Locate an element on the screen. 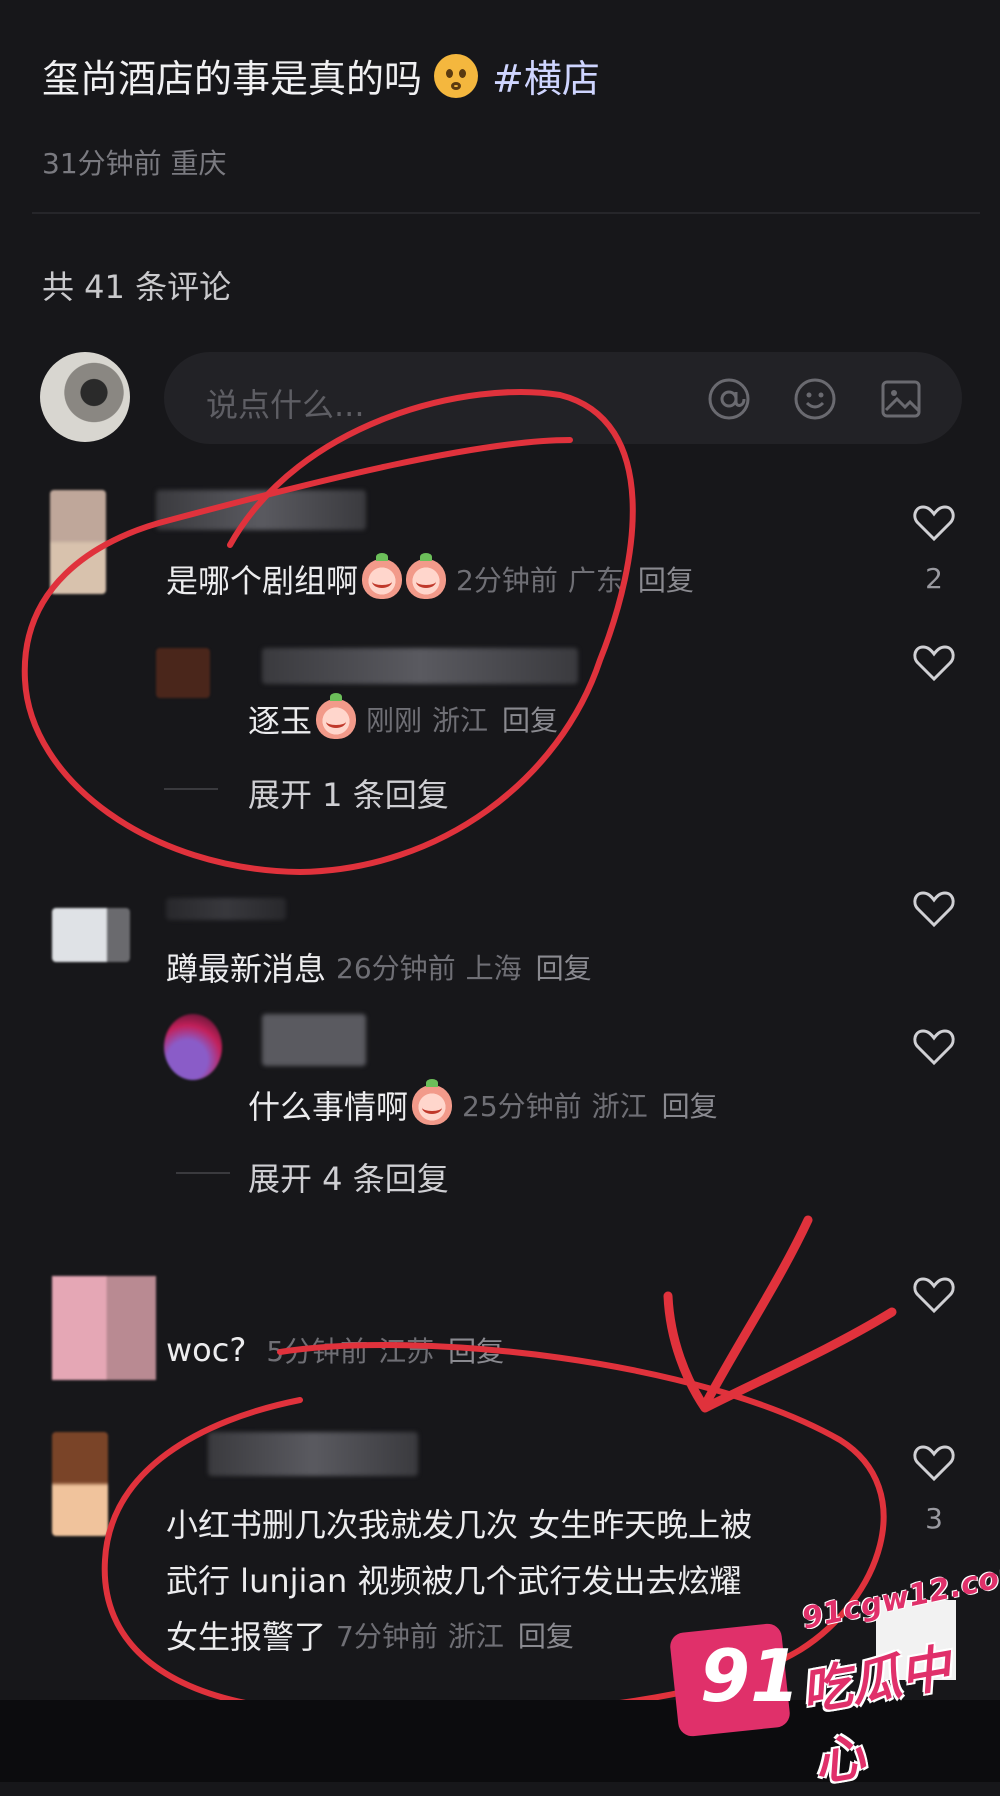  comment-text: 是哪个剧组啊 is located at coordinates (262, 581).